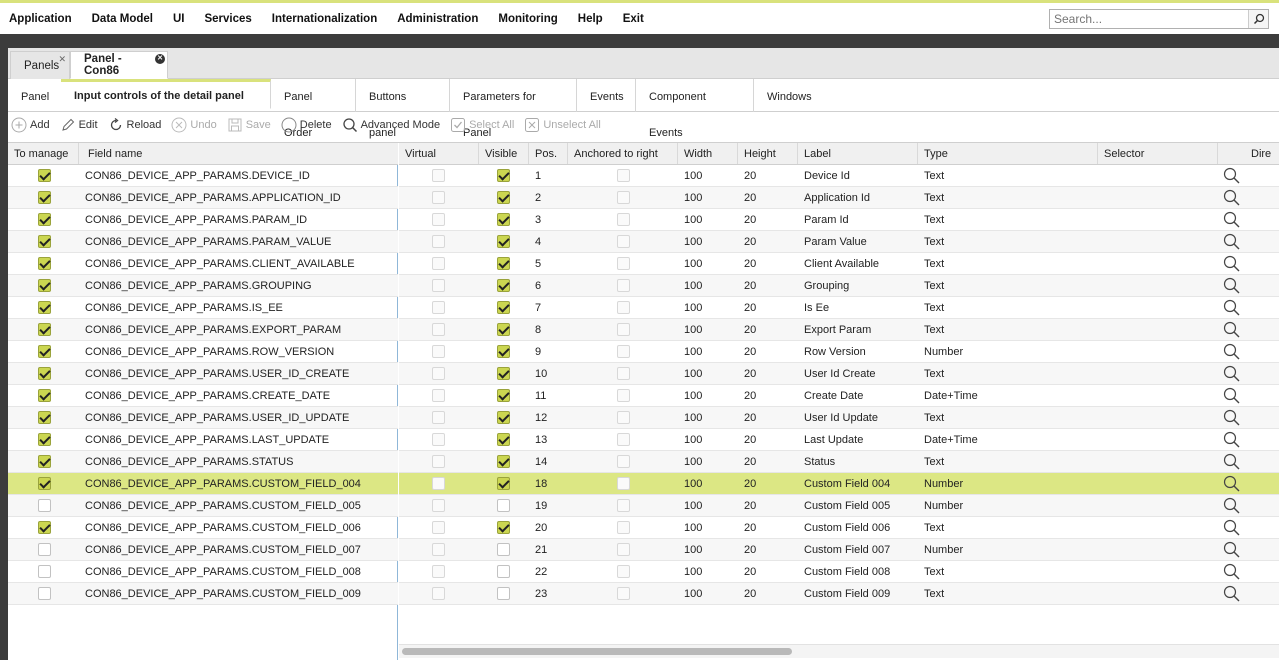  I want to click on column-header-field-name: Field name, so click(238, 153).